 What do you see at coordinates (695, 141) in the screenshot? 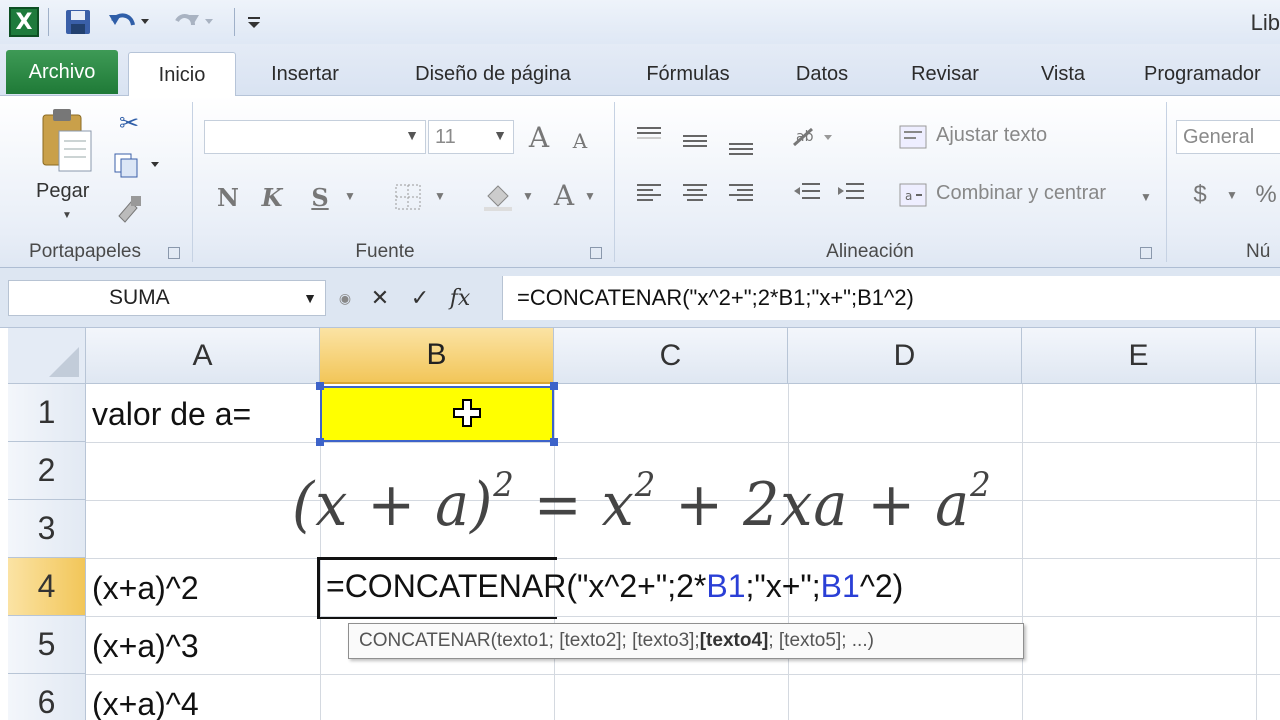
I see `align-middle-icon` at bounding box center [695, 141].